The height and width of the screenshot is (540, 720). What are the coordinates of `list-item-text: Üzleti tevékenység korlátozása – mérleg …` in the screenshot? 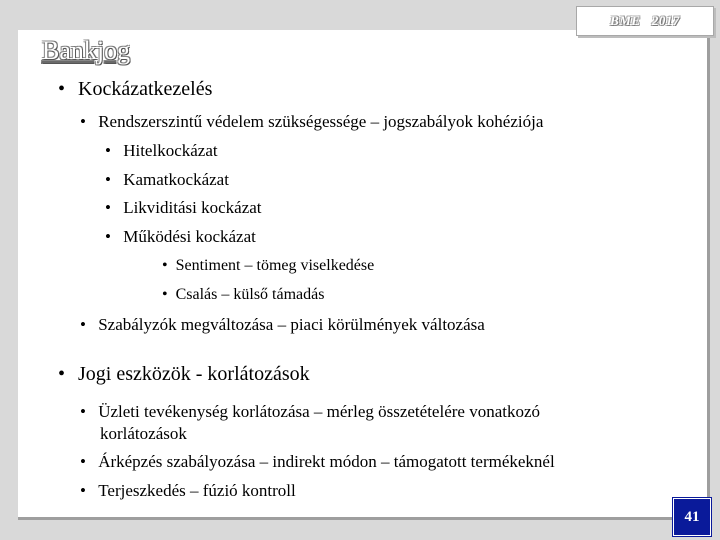 It's located at (319, 411).